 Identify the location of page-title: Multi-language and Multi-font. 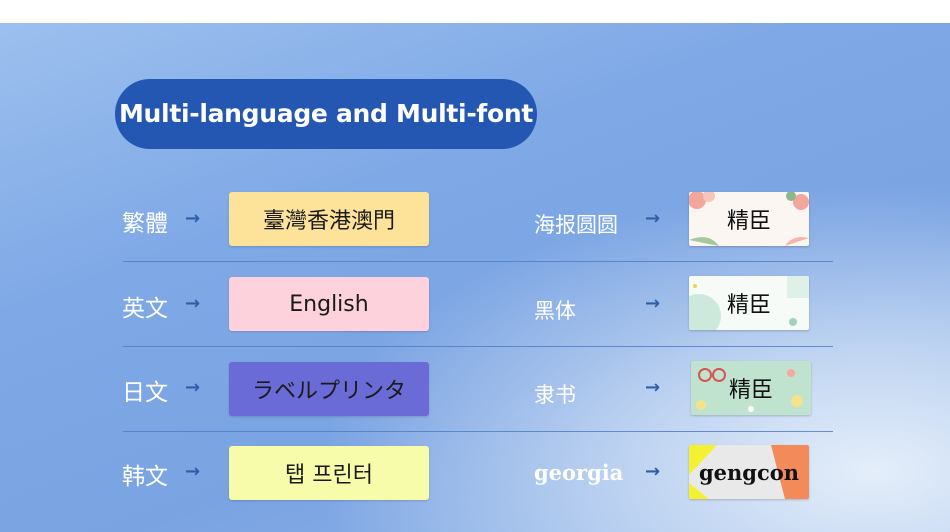
(326, 114).